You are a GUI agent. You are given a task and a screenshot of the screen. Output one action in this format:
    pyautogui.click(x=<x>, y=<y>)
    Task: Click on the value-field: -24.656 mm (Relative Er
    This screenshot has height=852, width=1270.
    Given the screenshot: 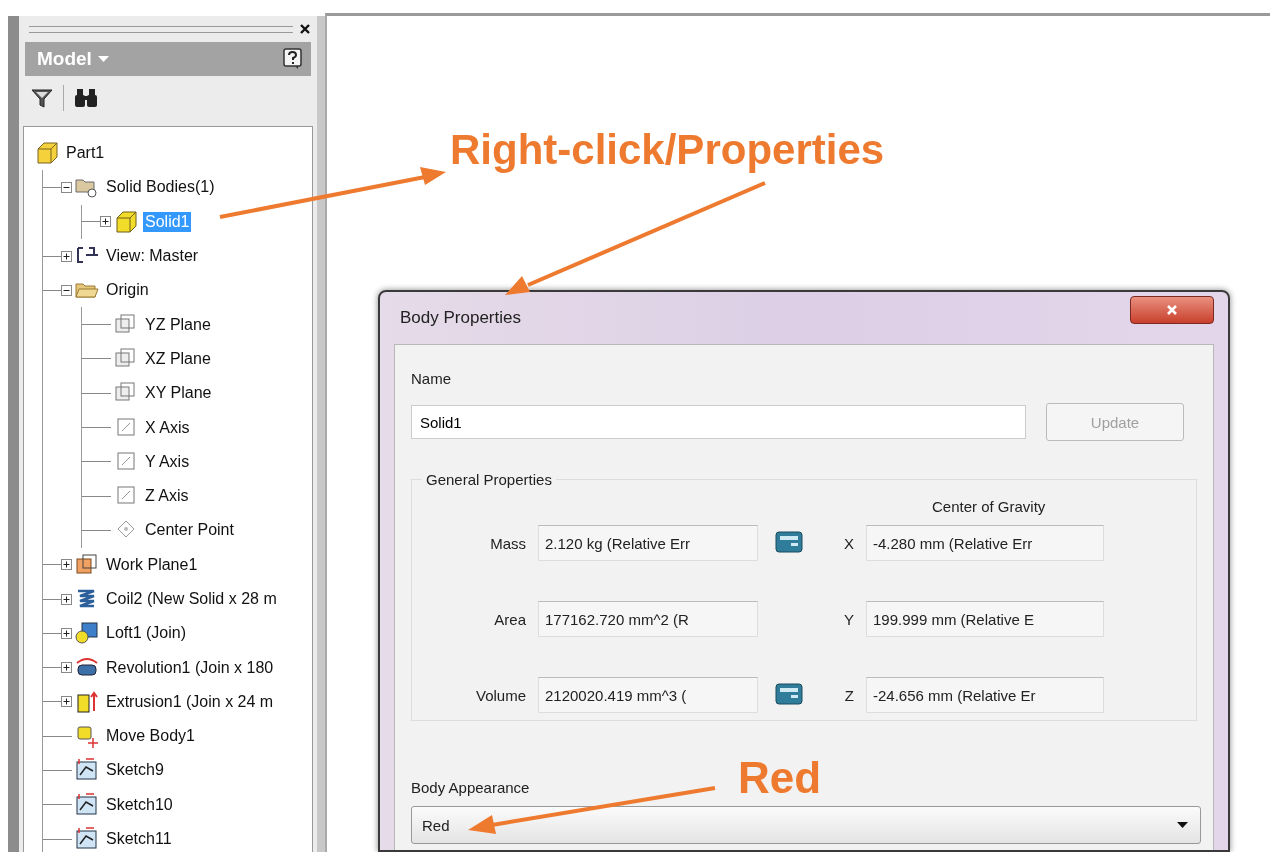 What is the action you would take?
    pyautogui.click(x=985, y=695)
    